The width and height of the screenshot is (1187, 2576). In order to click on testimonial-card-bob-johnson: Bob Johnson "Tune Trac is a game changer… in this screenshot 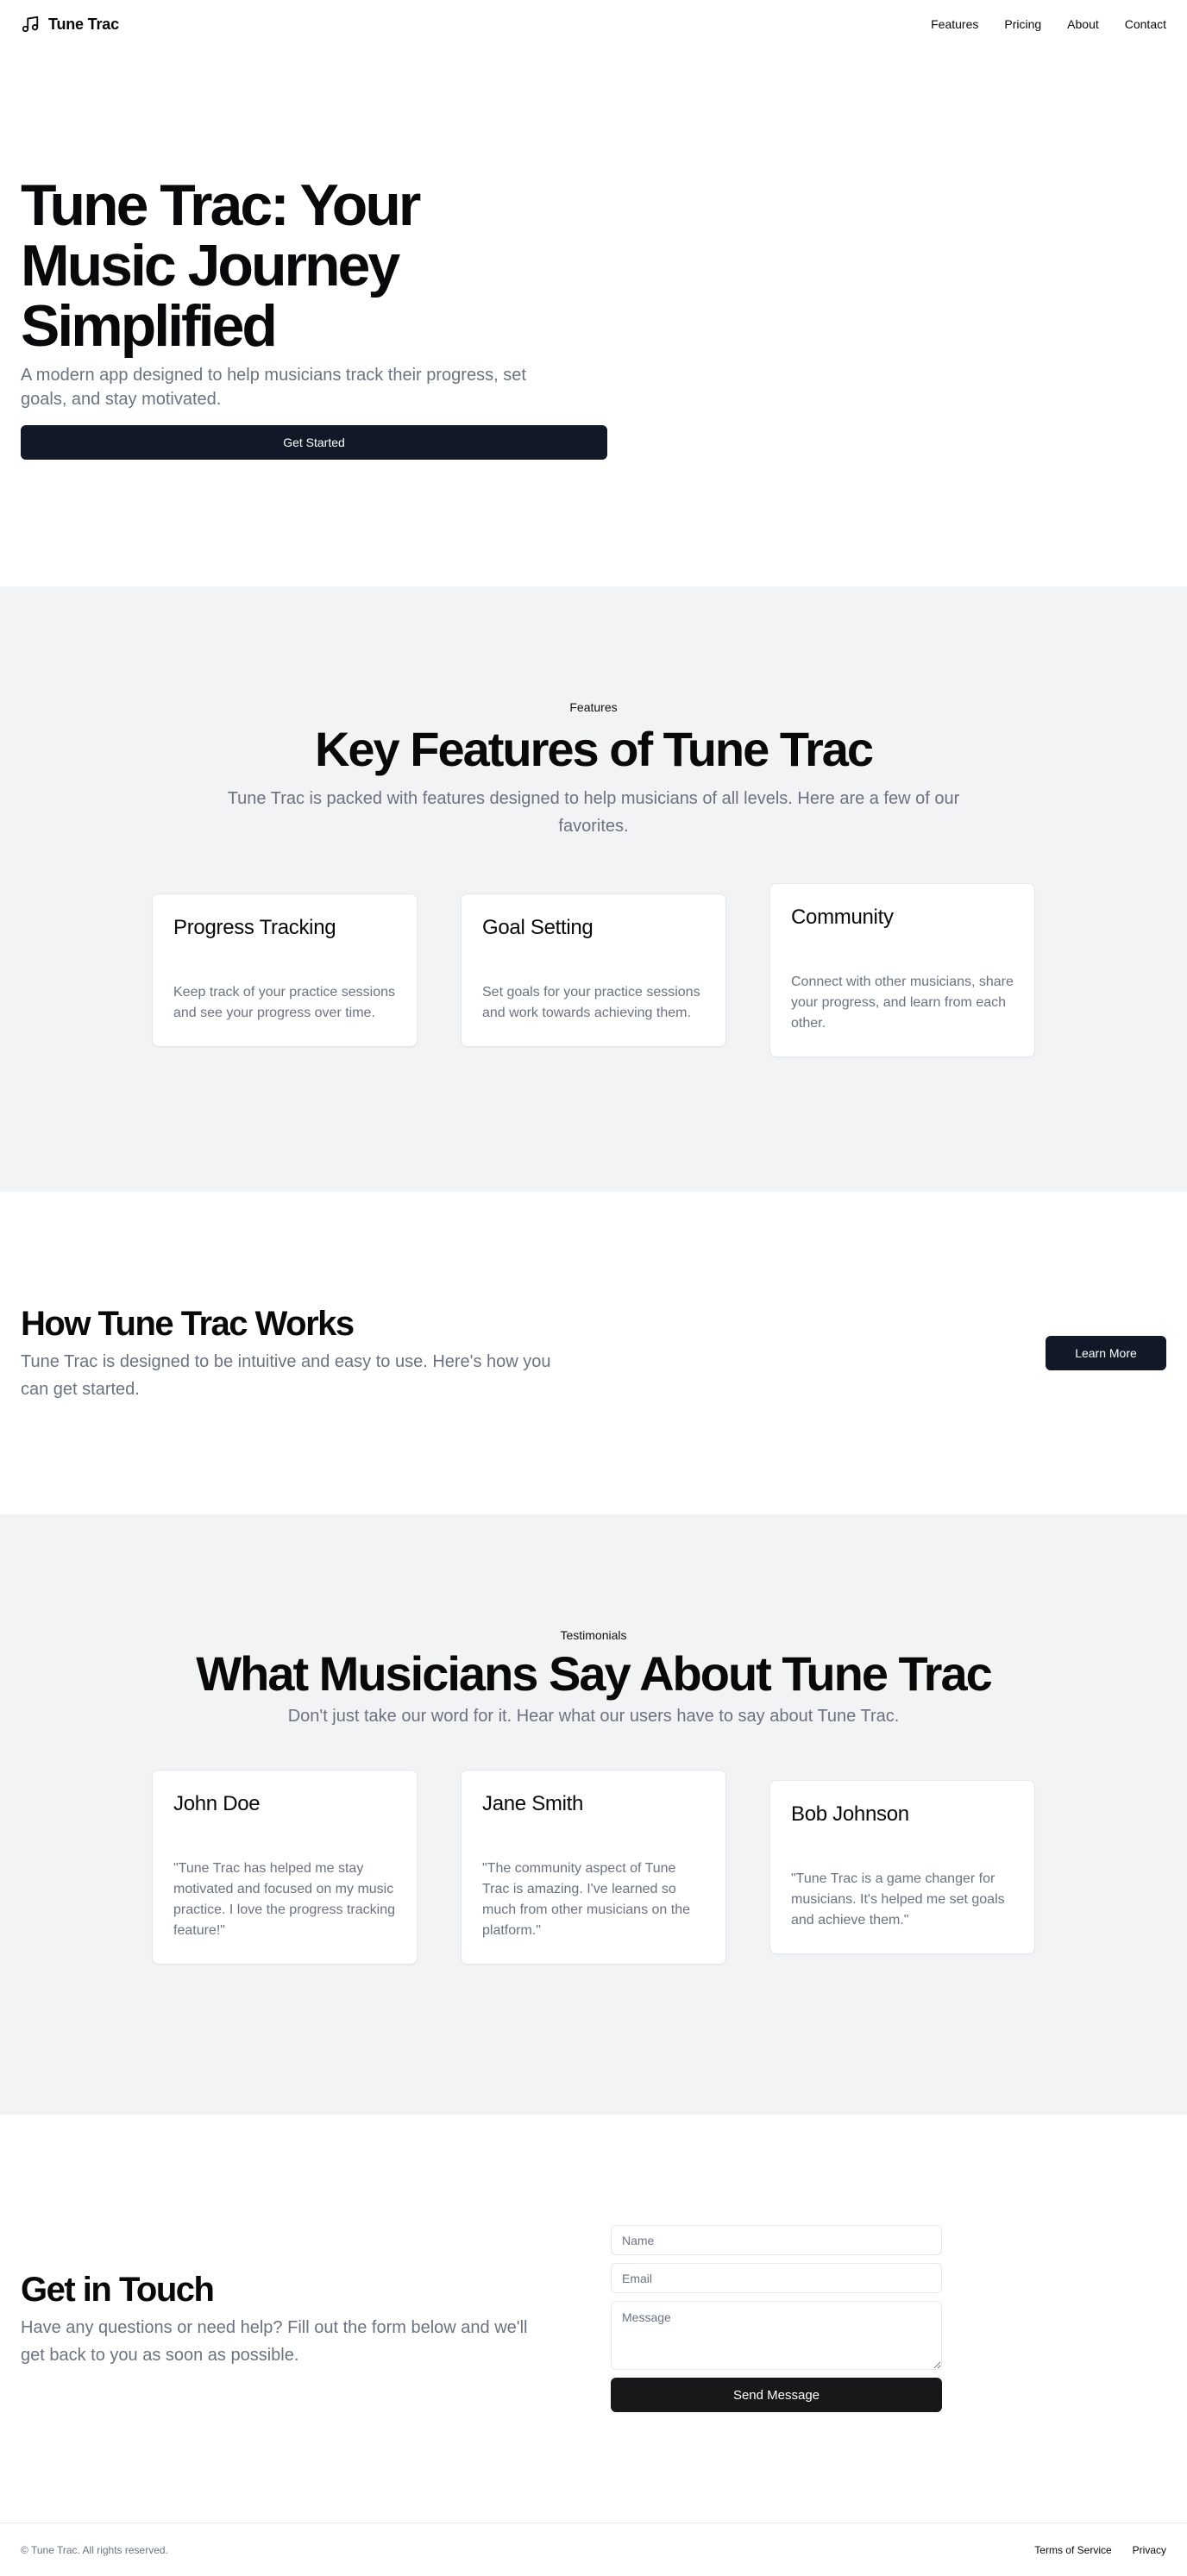, I will do `click(902, 1867)`.